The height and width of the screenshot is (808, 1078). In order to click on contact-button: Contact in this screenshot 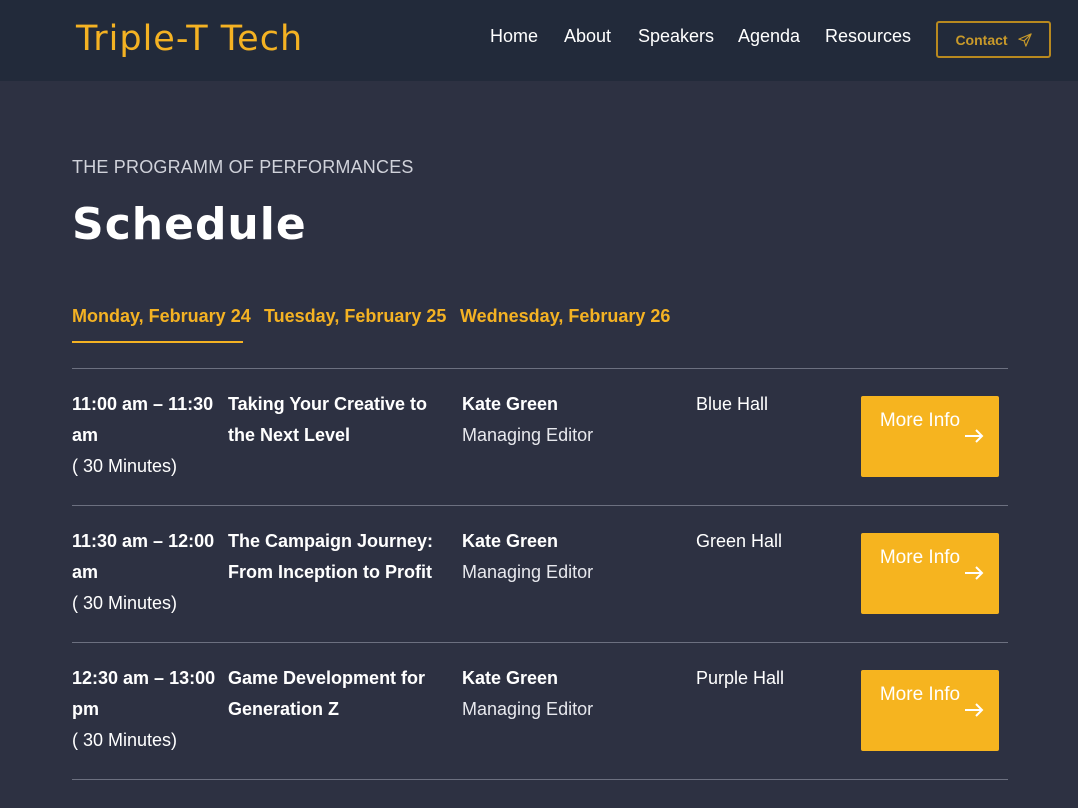, I will do `click(993, 39)`.